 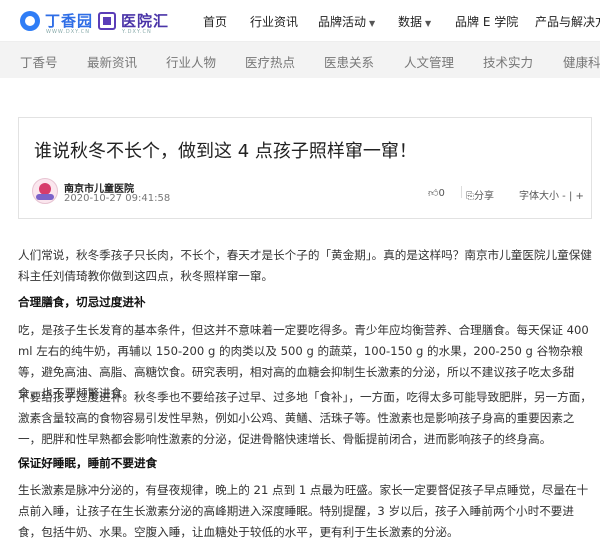 I want to click on nav-data: 数据 ▼, so click(x=414, y=21).